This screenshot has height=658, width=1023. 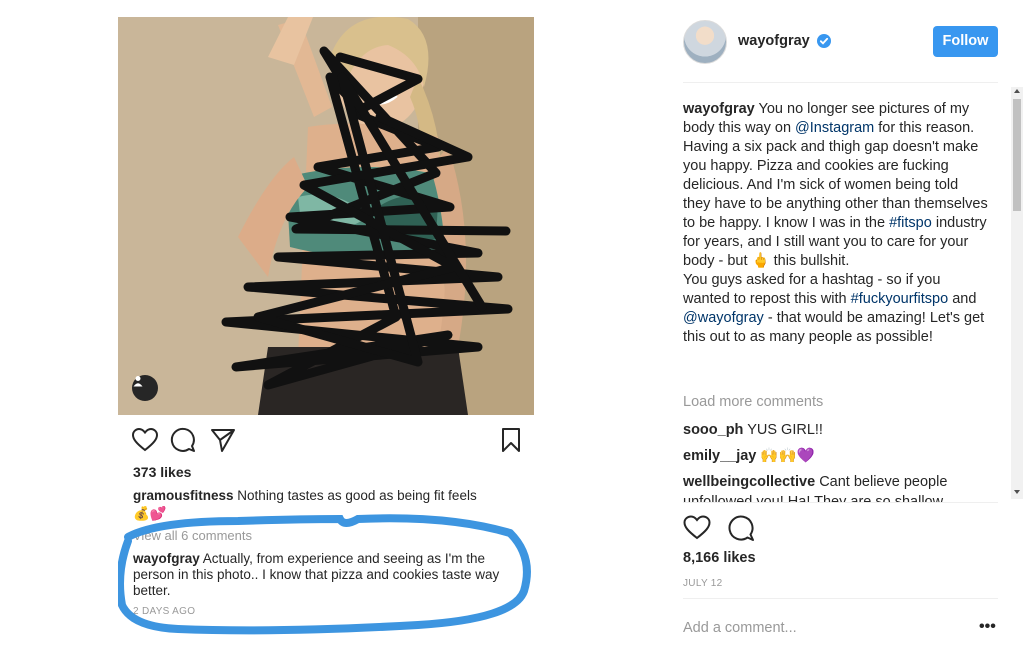 I want to click on load-more-comments-button: Load more comments, so click(x=753, y=402).